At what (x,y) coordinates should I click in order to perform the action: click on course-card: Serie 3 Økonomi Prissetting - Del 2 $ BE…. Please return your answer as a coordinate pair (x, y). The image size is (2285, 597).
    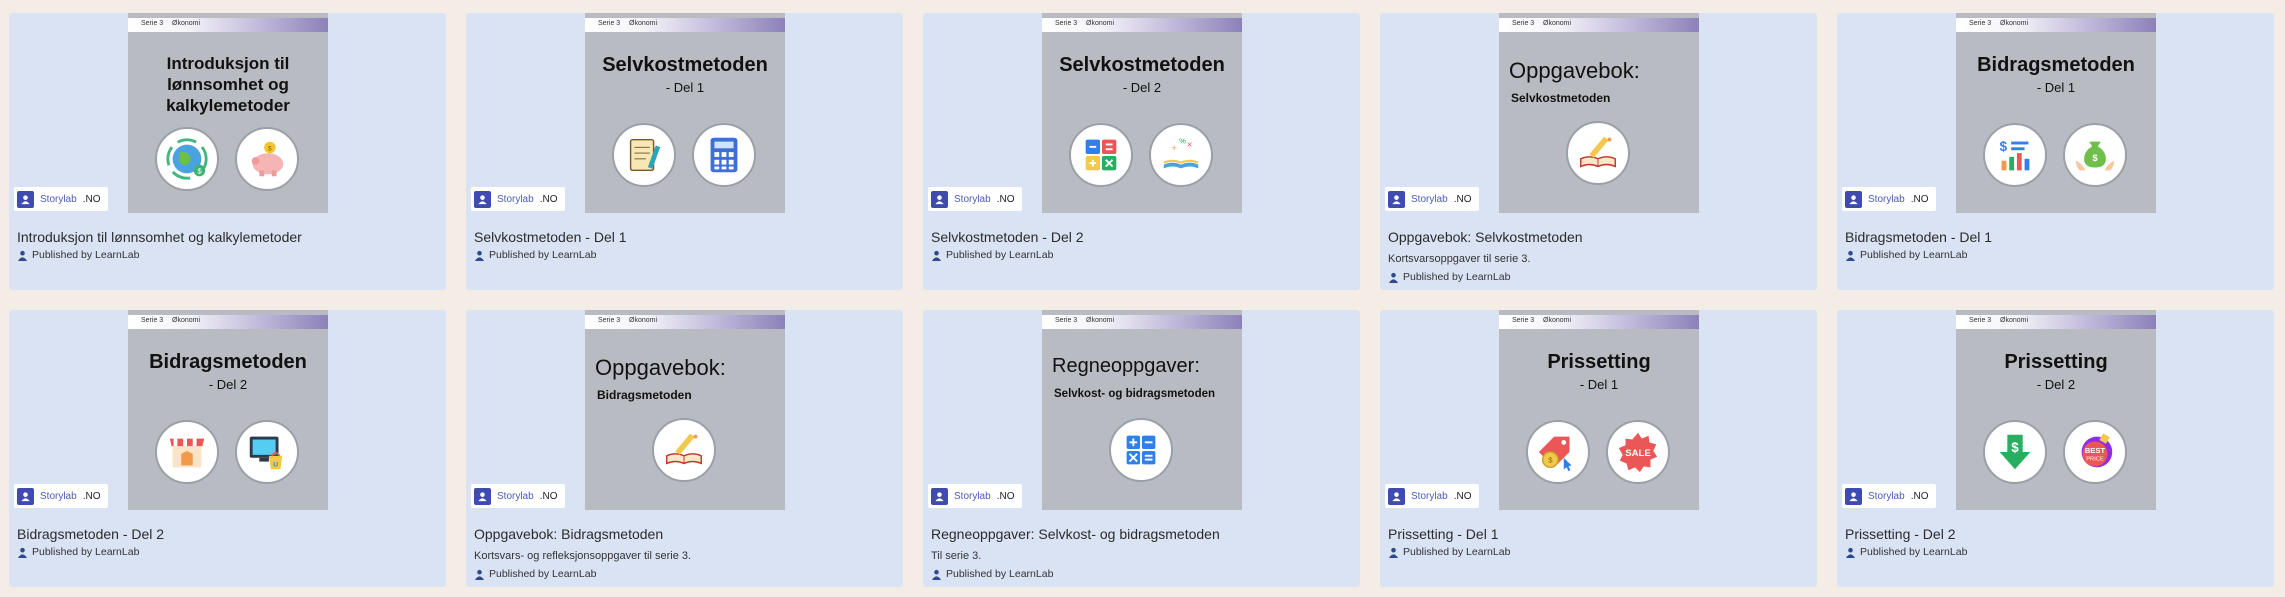
    Looking at the image, I should click on (2055, 448).